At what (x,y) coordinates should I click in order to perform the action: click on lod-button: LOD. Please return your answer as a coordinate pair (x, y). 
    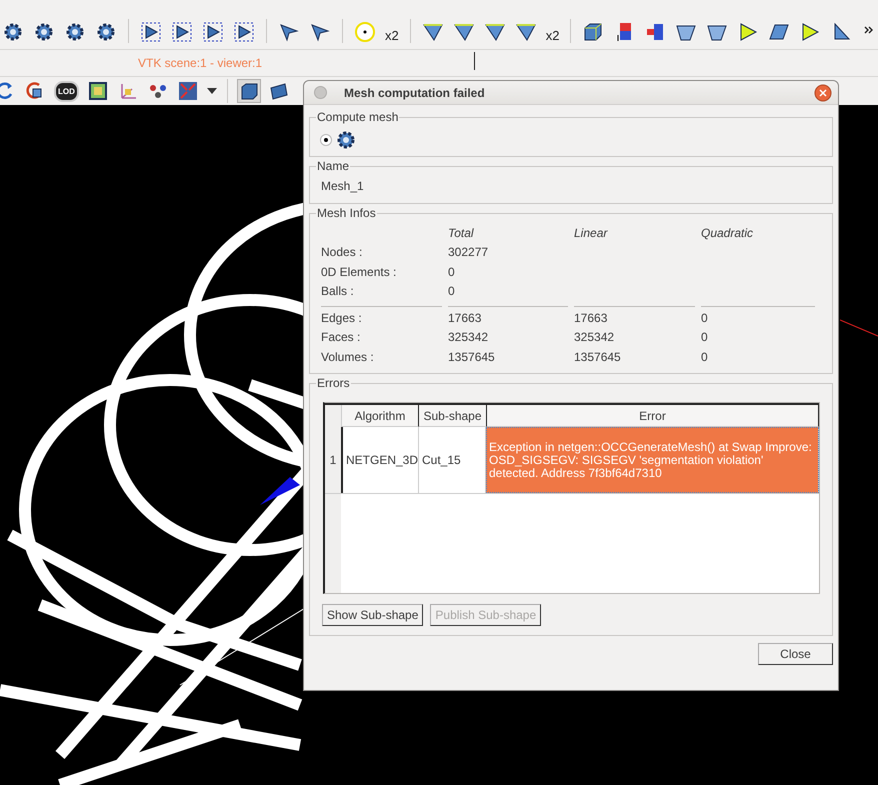
    Looking at the image, I should click on (66, 91).